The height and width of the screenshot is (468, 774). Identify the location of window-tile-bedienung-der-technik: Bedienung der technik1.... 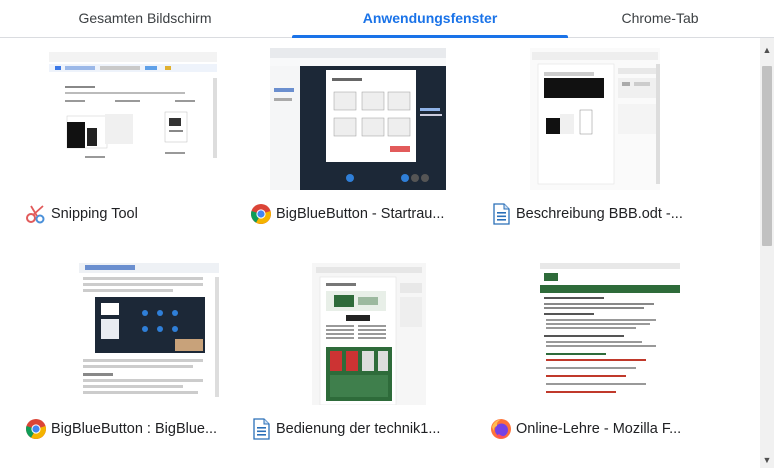
(360, 353).